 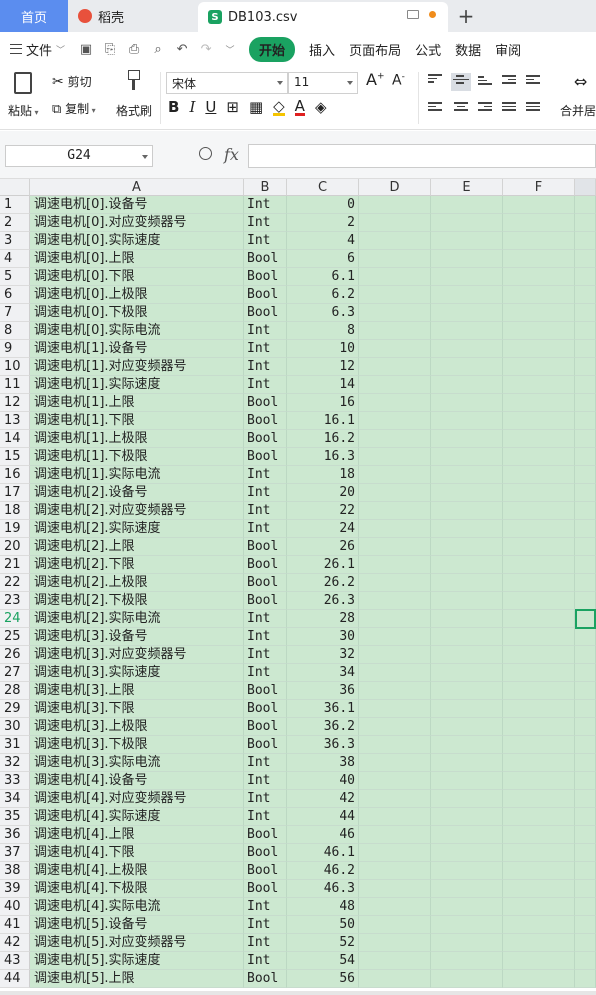 I want to click on cell-a: 调速电机[4].下极限, so click(x=137, y=889).